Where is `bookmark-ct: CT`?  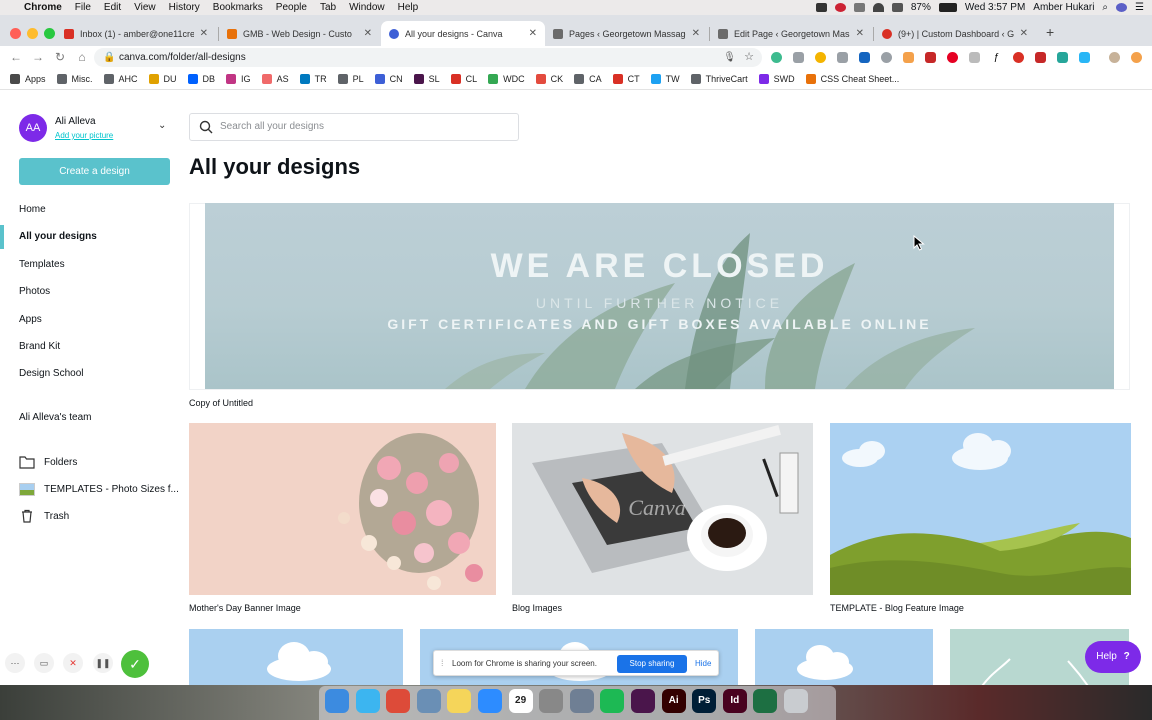 bookmark-ct: CT is located at coordinates (626, 78).